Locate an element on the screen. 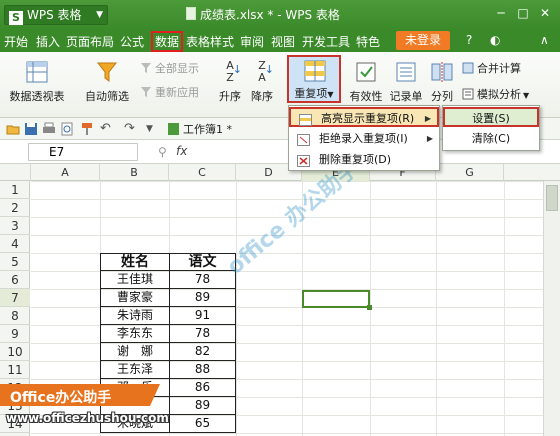 The image size is (560, 436). record-form-button: 记录单 is located at coordinates (406, 82).